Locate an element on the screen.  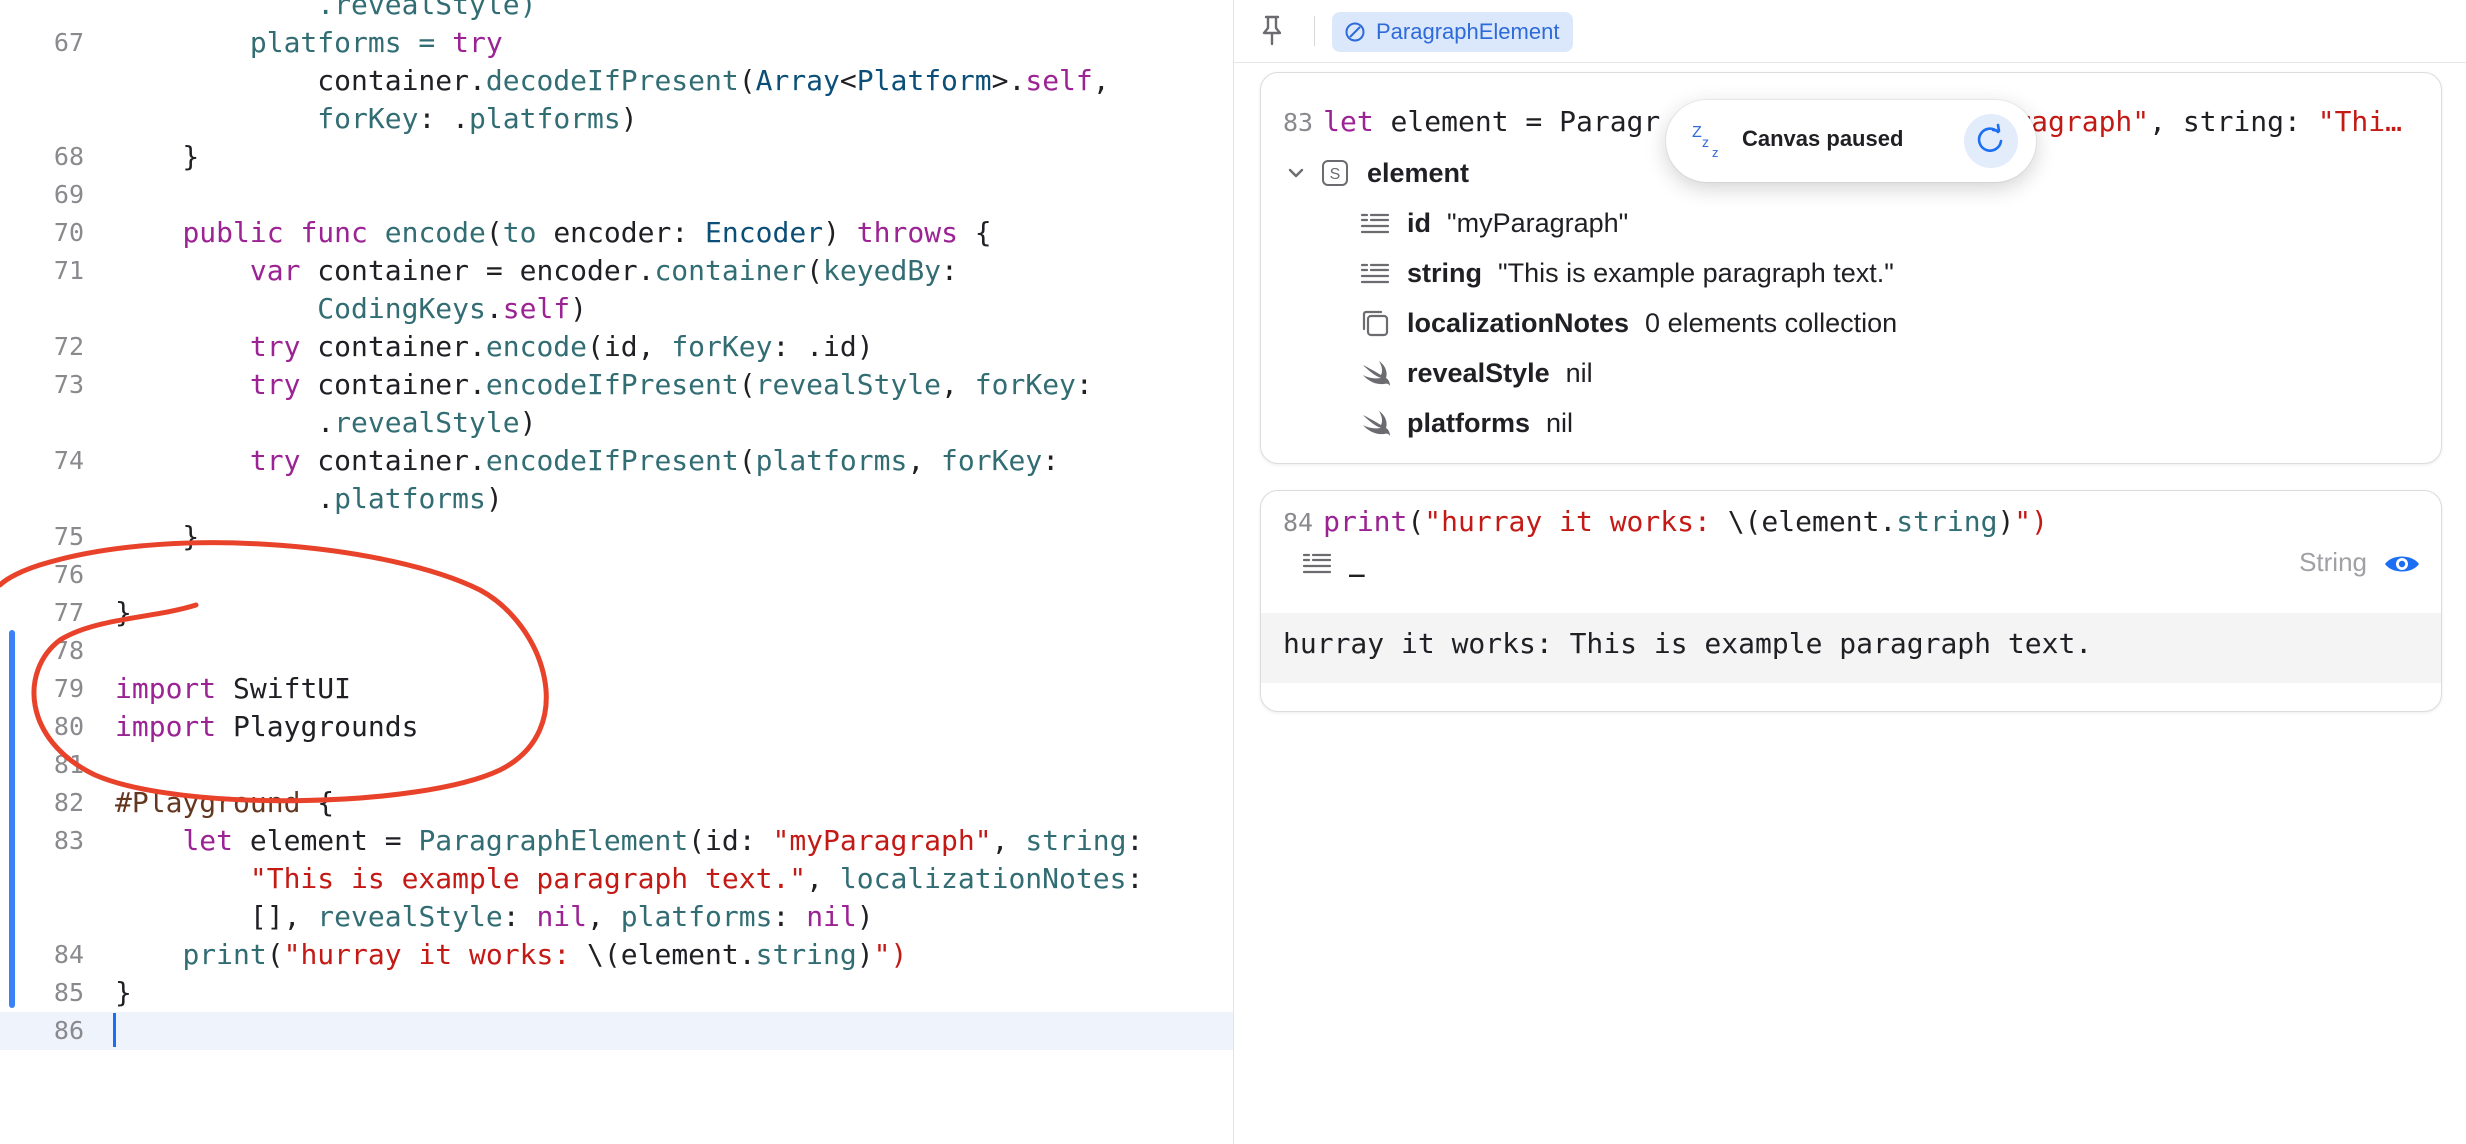
code-token: ) is located at coordinates (2006, 521).